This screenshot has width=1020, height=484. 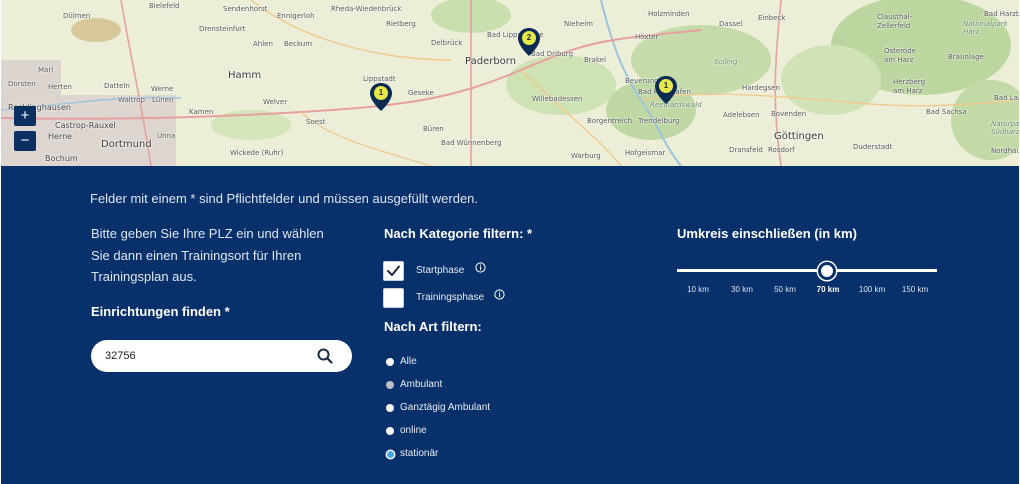 What do you see at coordinates (645, 153) in the screenshot?
I see `map-place-label: Hofgeismar` at bounding box center [645, 153].